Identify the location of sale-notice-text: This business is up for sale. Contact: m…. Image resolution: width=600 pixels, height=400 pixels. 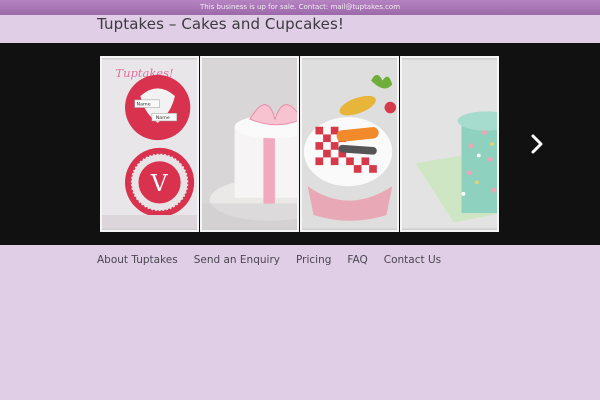
(300, 7).